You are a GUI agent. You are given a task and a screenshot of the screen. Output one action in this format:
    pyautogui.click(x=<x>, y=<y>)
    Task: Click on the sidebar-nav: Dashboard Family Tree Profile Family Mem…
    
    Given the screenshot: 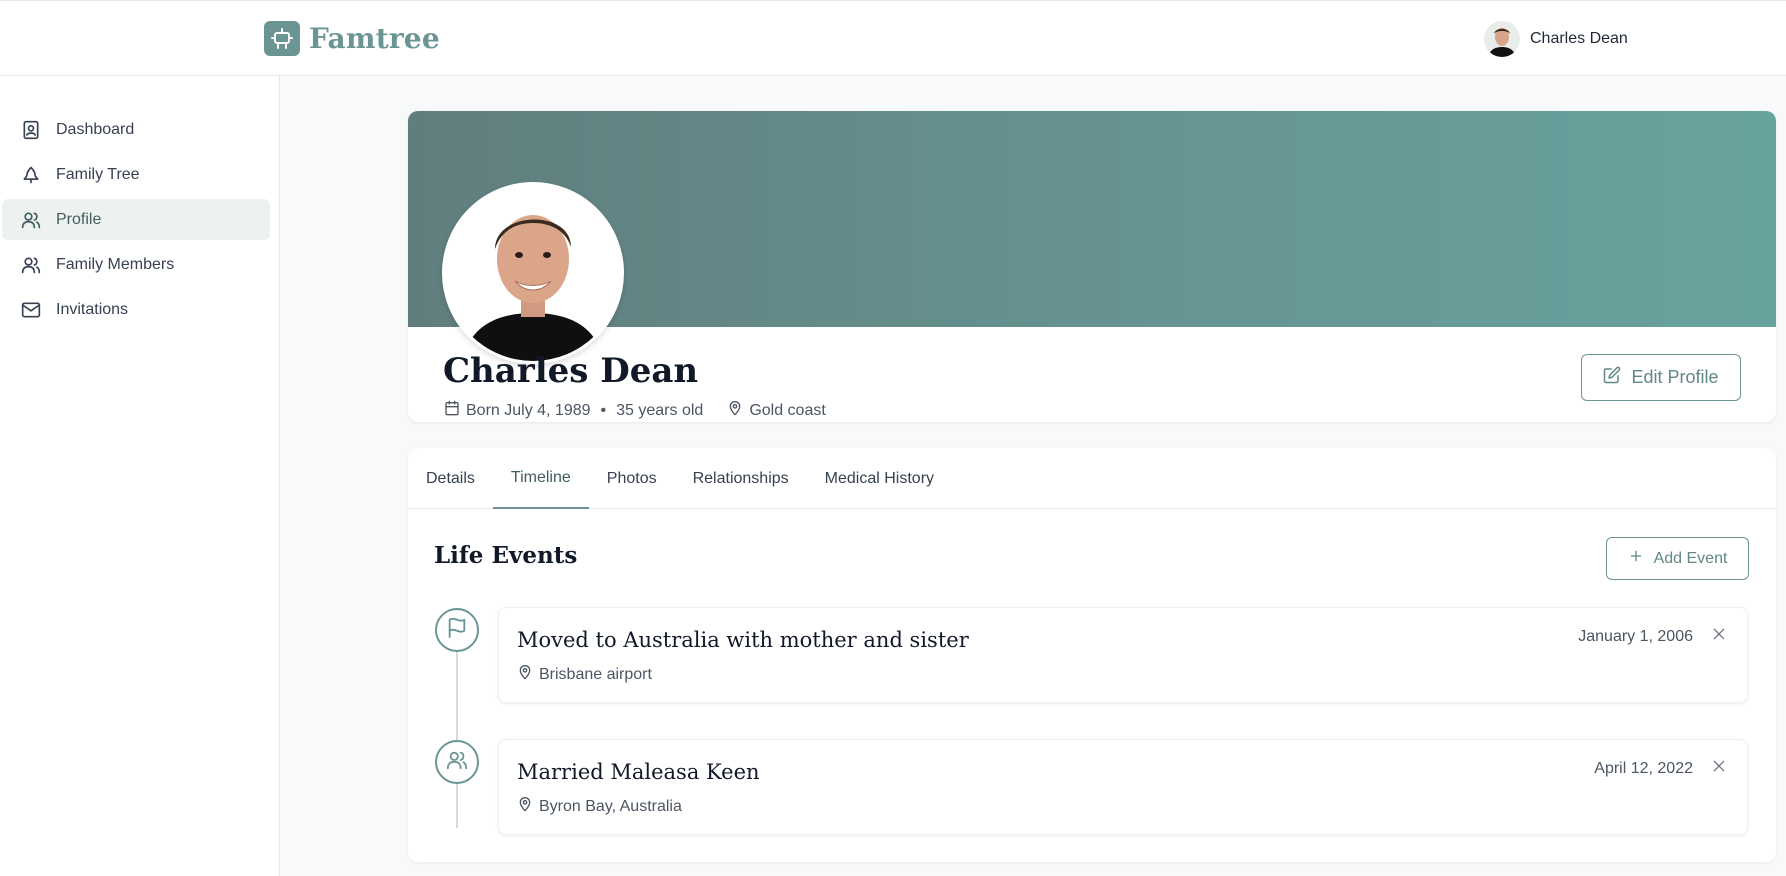 What is the action you would take?
    pyautogui.click(x=136, y=221)
    